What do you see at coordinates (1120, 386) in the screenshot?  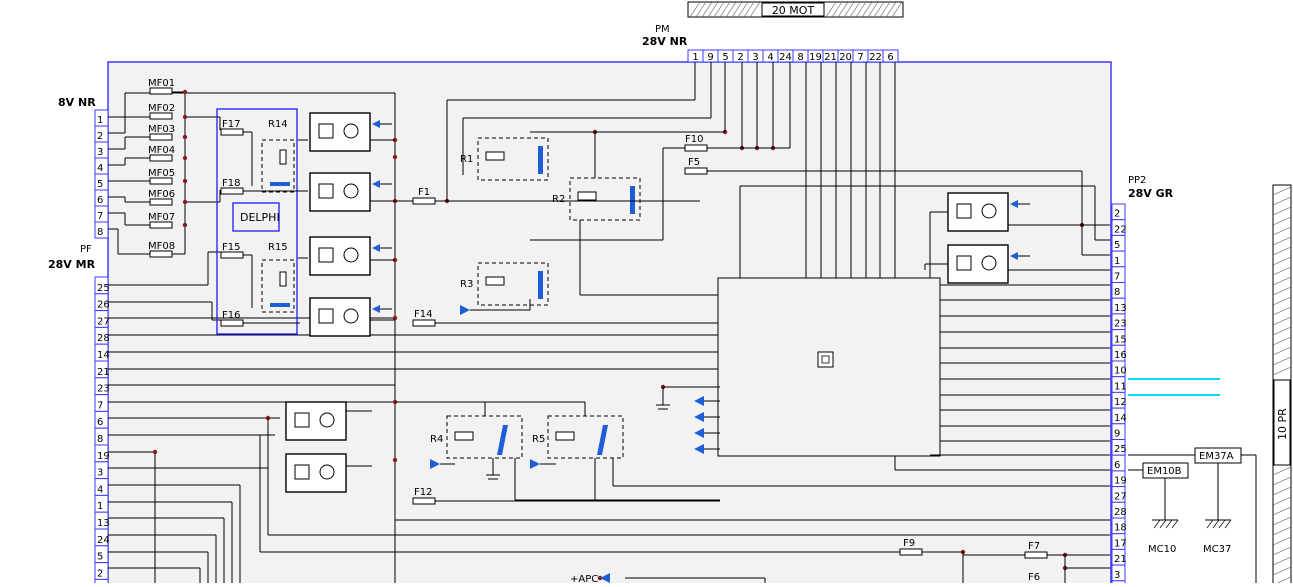 I see `pin-label: 11` at bounding box center [1120, 386].